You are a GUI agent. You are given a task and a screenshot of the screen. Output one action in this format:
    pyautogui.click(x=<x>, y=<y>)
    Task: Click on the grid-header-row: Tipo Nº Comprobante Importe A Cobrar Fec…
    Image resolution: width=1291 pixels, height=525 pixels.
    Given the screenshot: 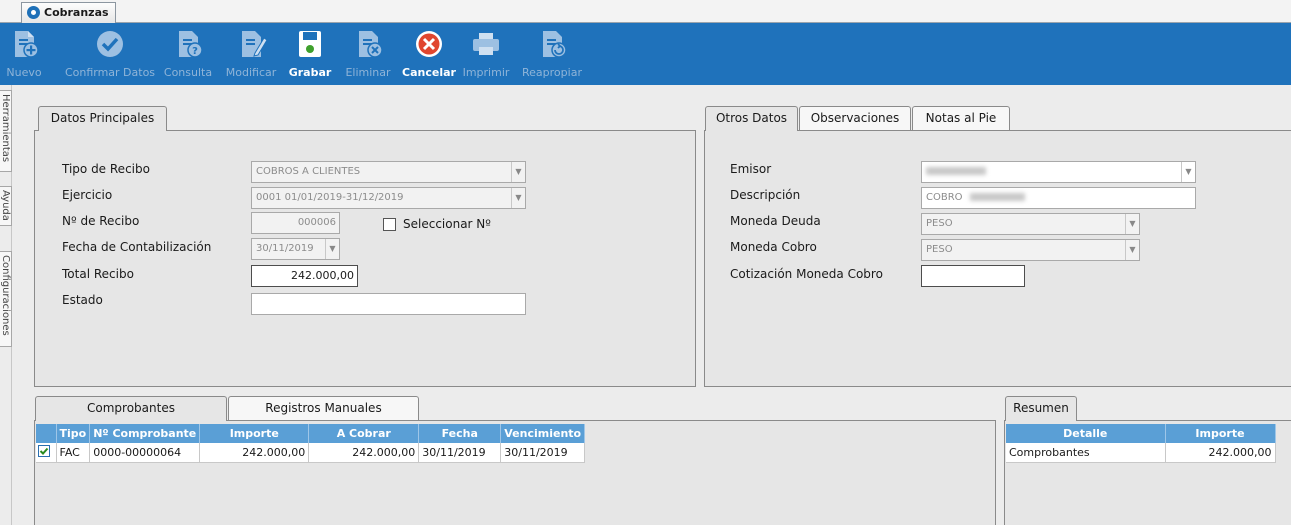 What is the action you would take?
    pyautogui.click(x=311, y=433)
    